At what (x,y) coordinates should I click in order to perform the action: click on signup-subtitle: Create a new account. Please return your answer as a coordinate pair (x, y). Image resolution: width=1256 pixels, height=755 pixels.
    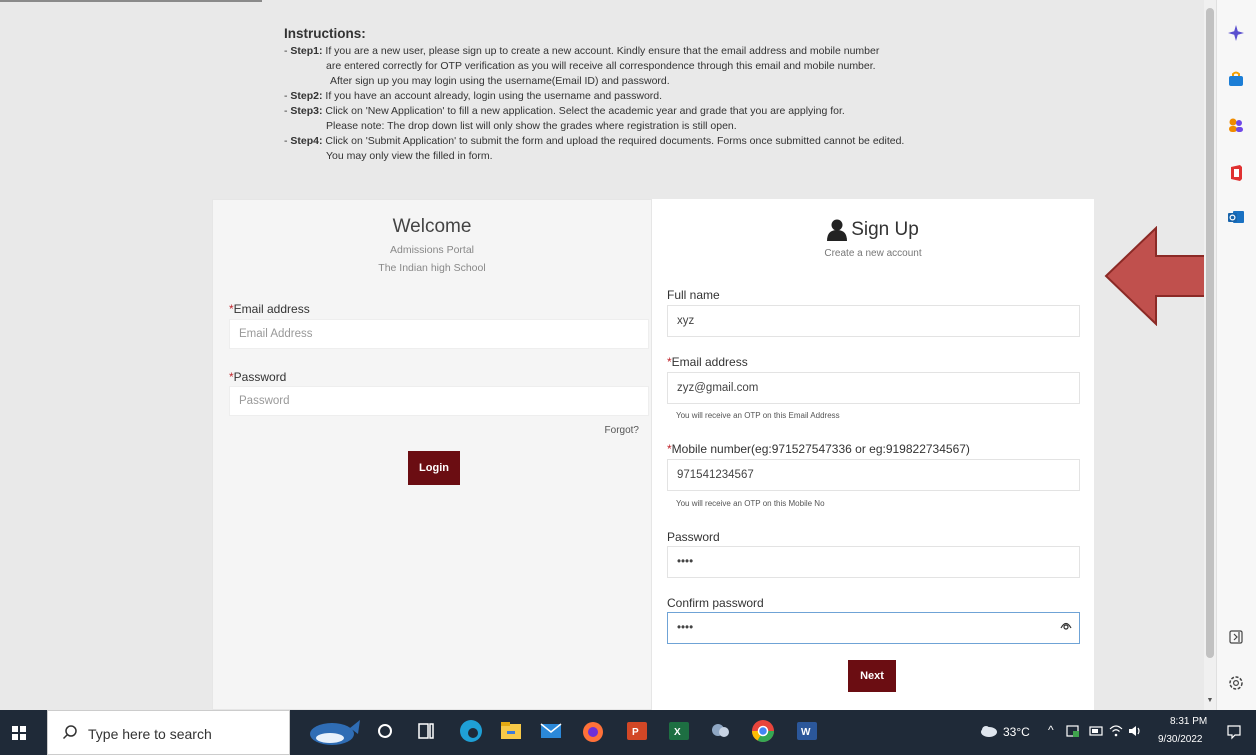
    Looking at the image, I should click on (873, 253).